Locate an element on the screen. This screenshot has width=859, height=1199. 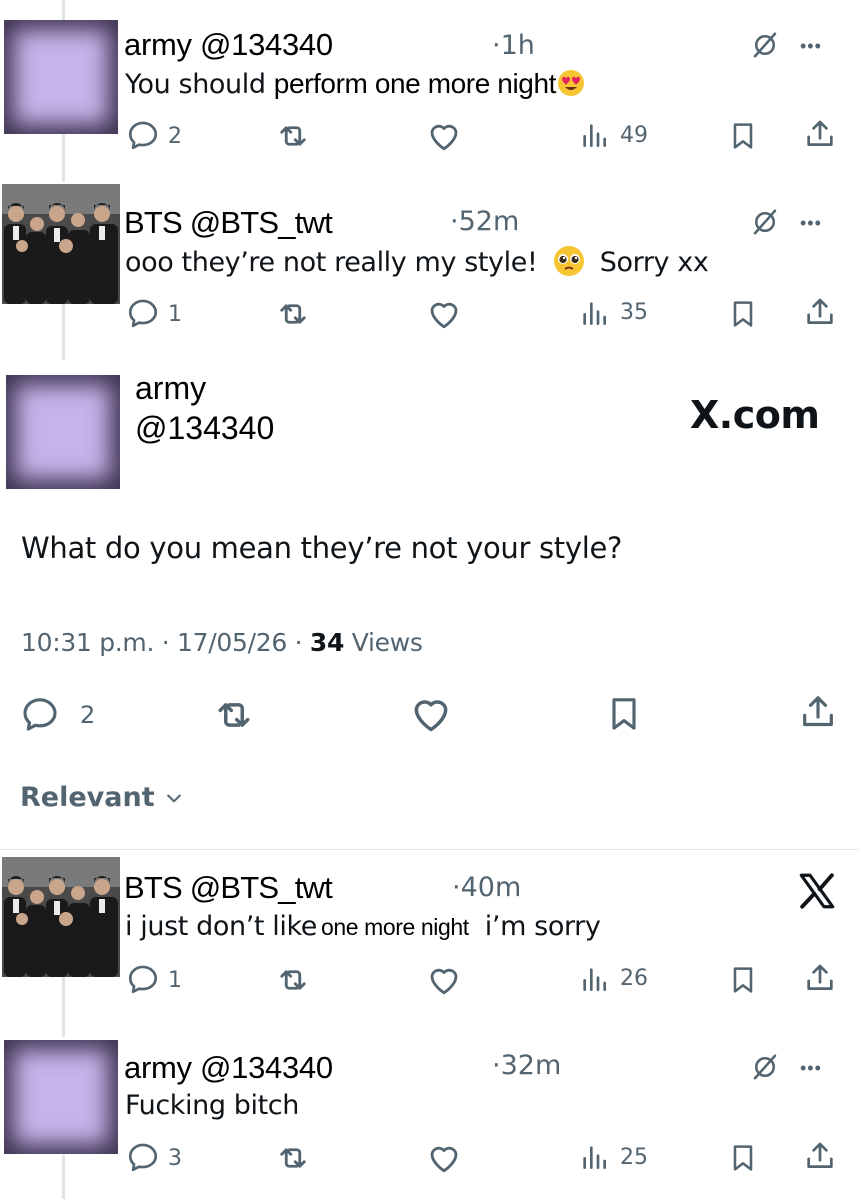
tweet-text: You should perform one more night is located at coordinates (355, 84).